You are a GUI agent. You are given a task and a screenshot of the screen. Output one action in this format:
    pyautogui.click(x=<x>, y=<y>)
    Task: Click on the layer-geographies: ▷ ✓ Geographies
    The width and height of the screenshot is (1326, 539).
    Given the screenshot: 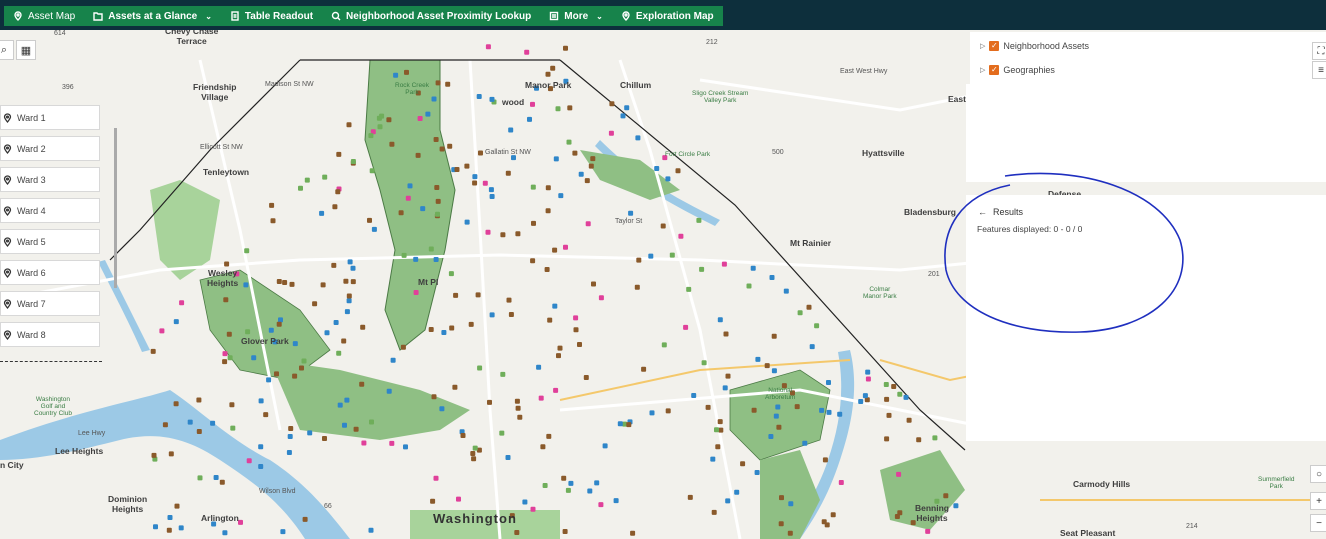 What is the action you would take?
    pyautogui.click(x=1017, y=70)
    